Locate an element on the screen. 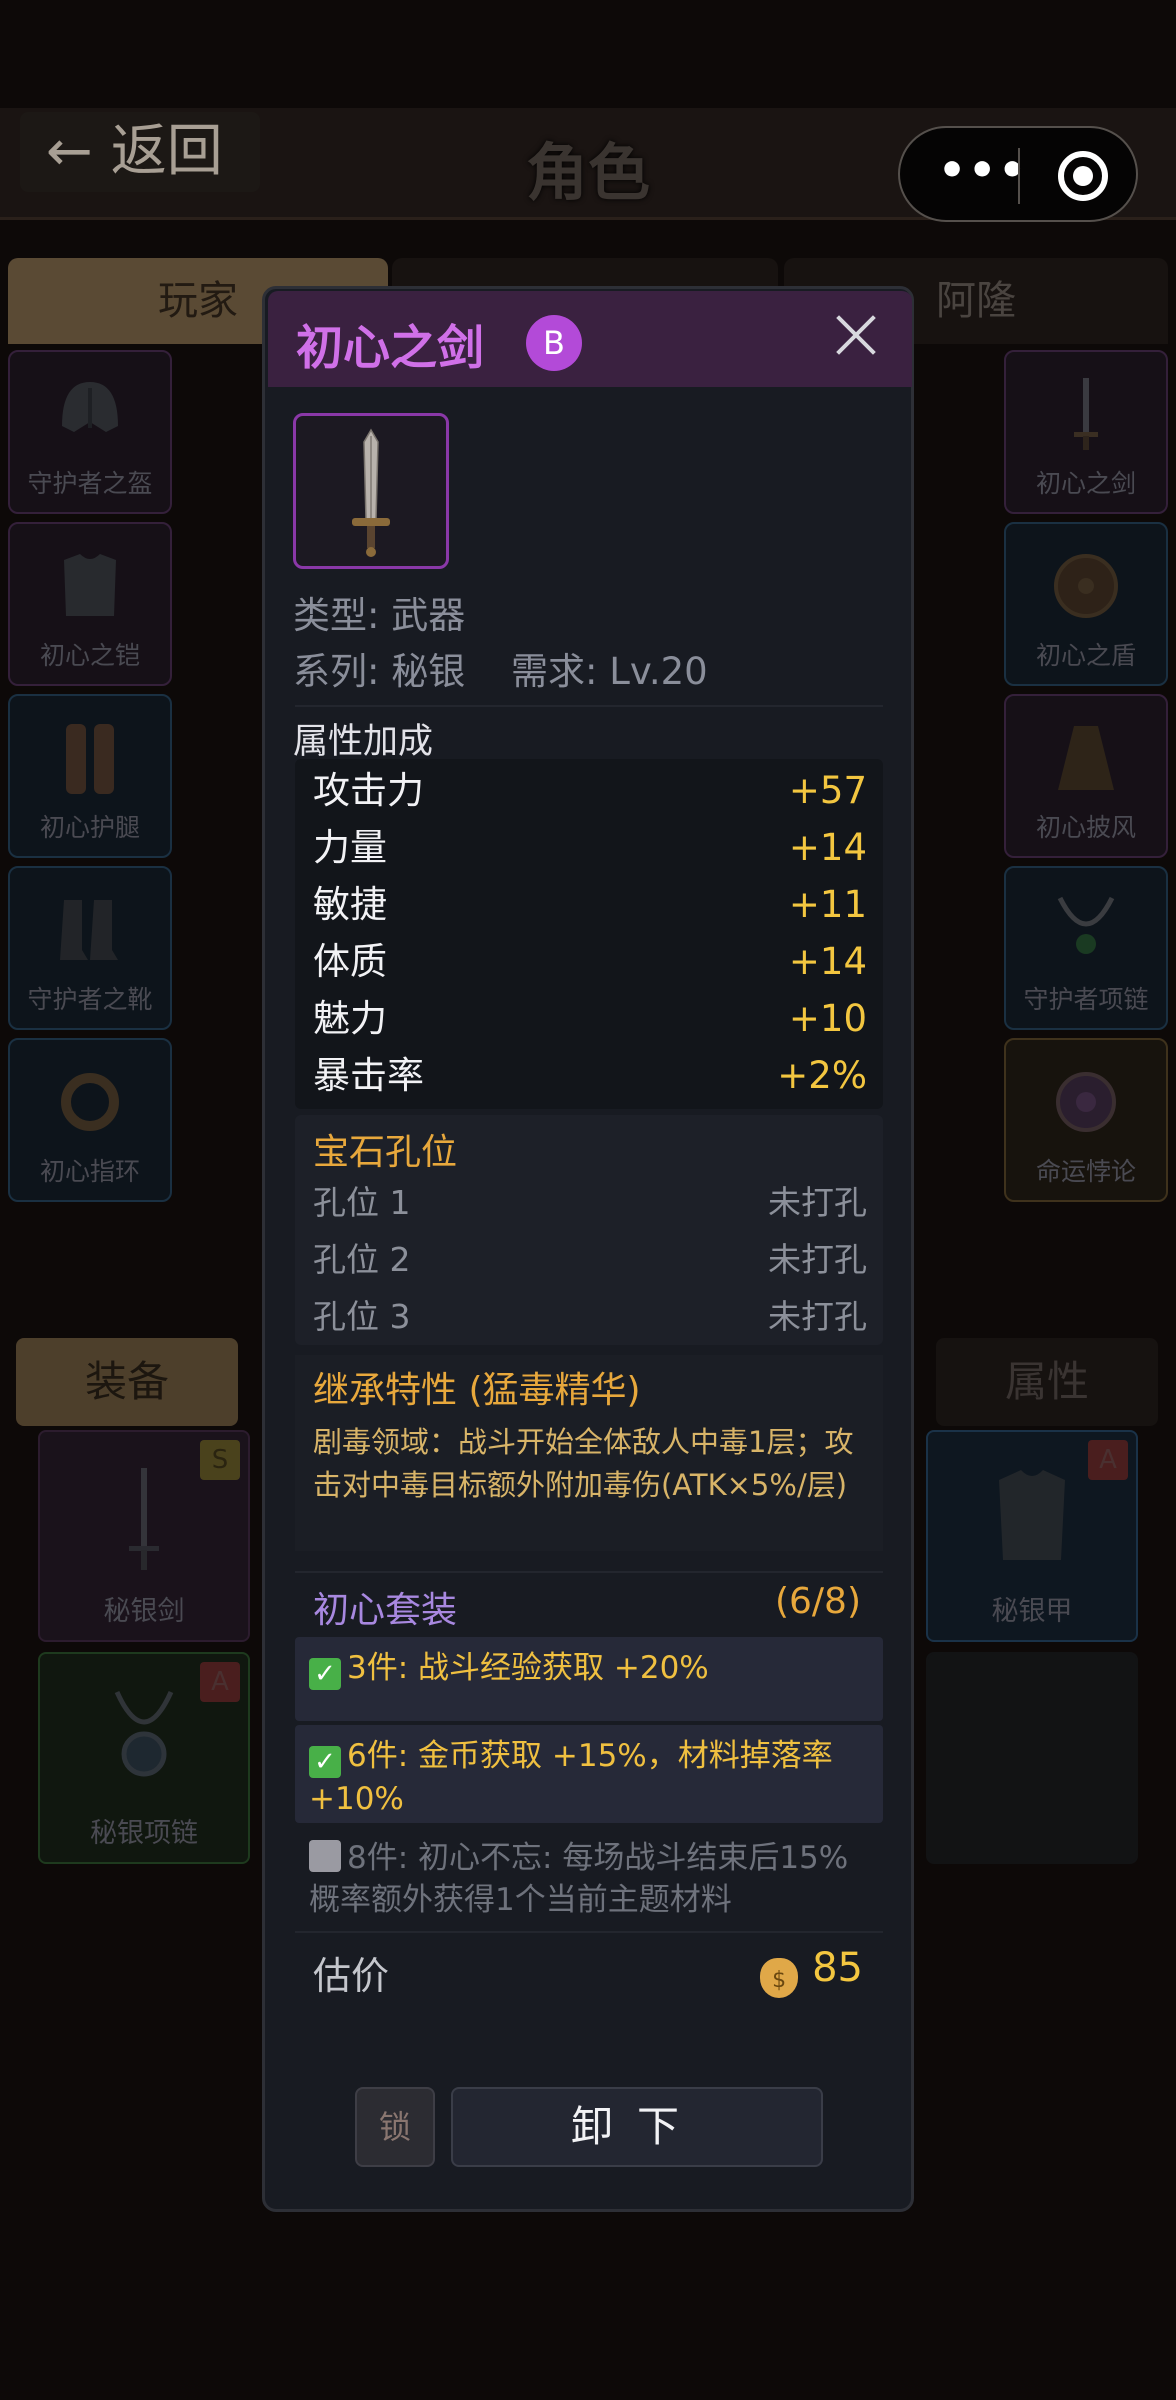  dialog-header: 初心之剑 B is located at coordinates (590, 339).